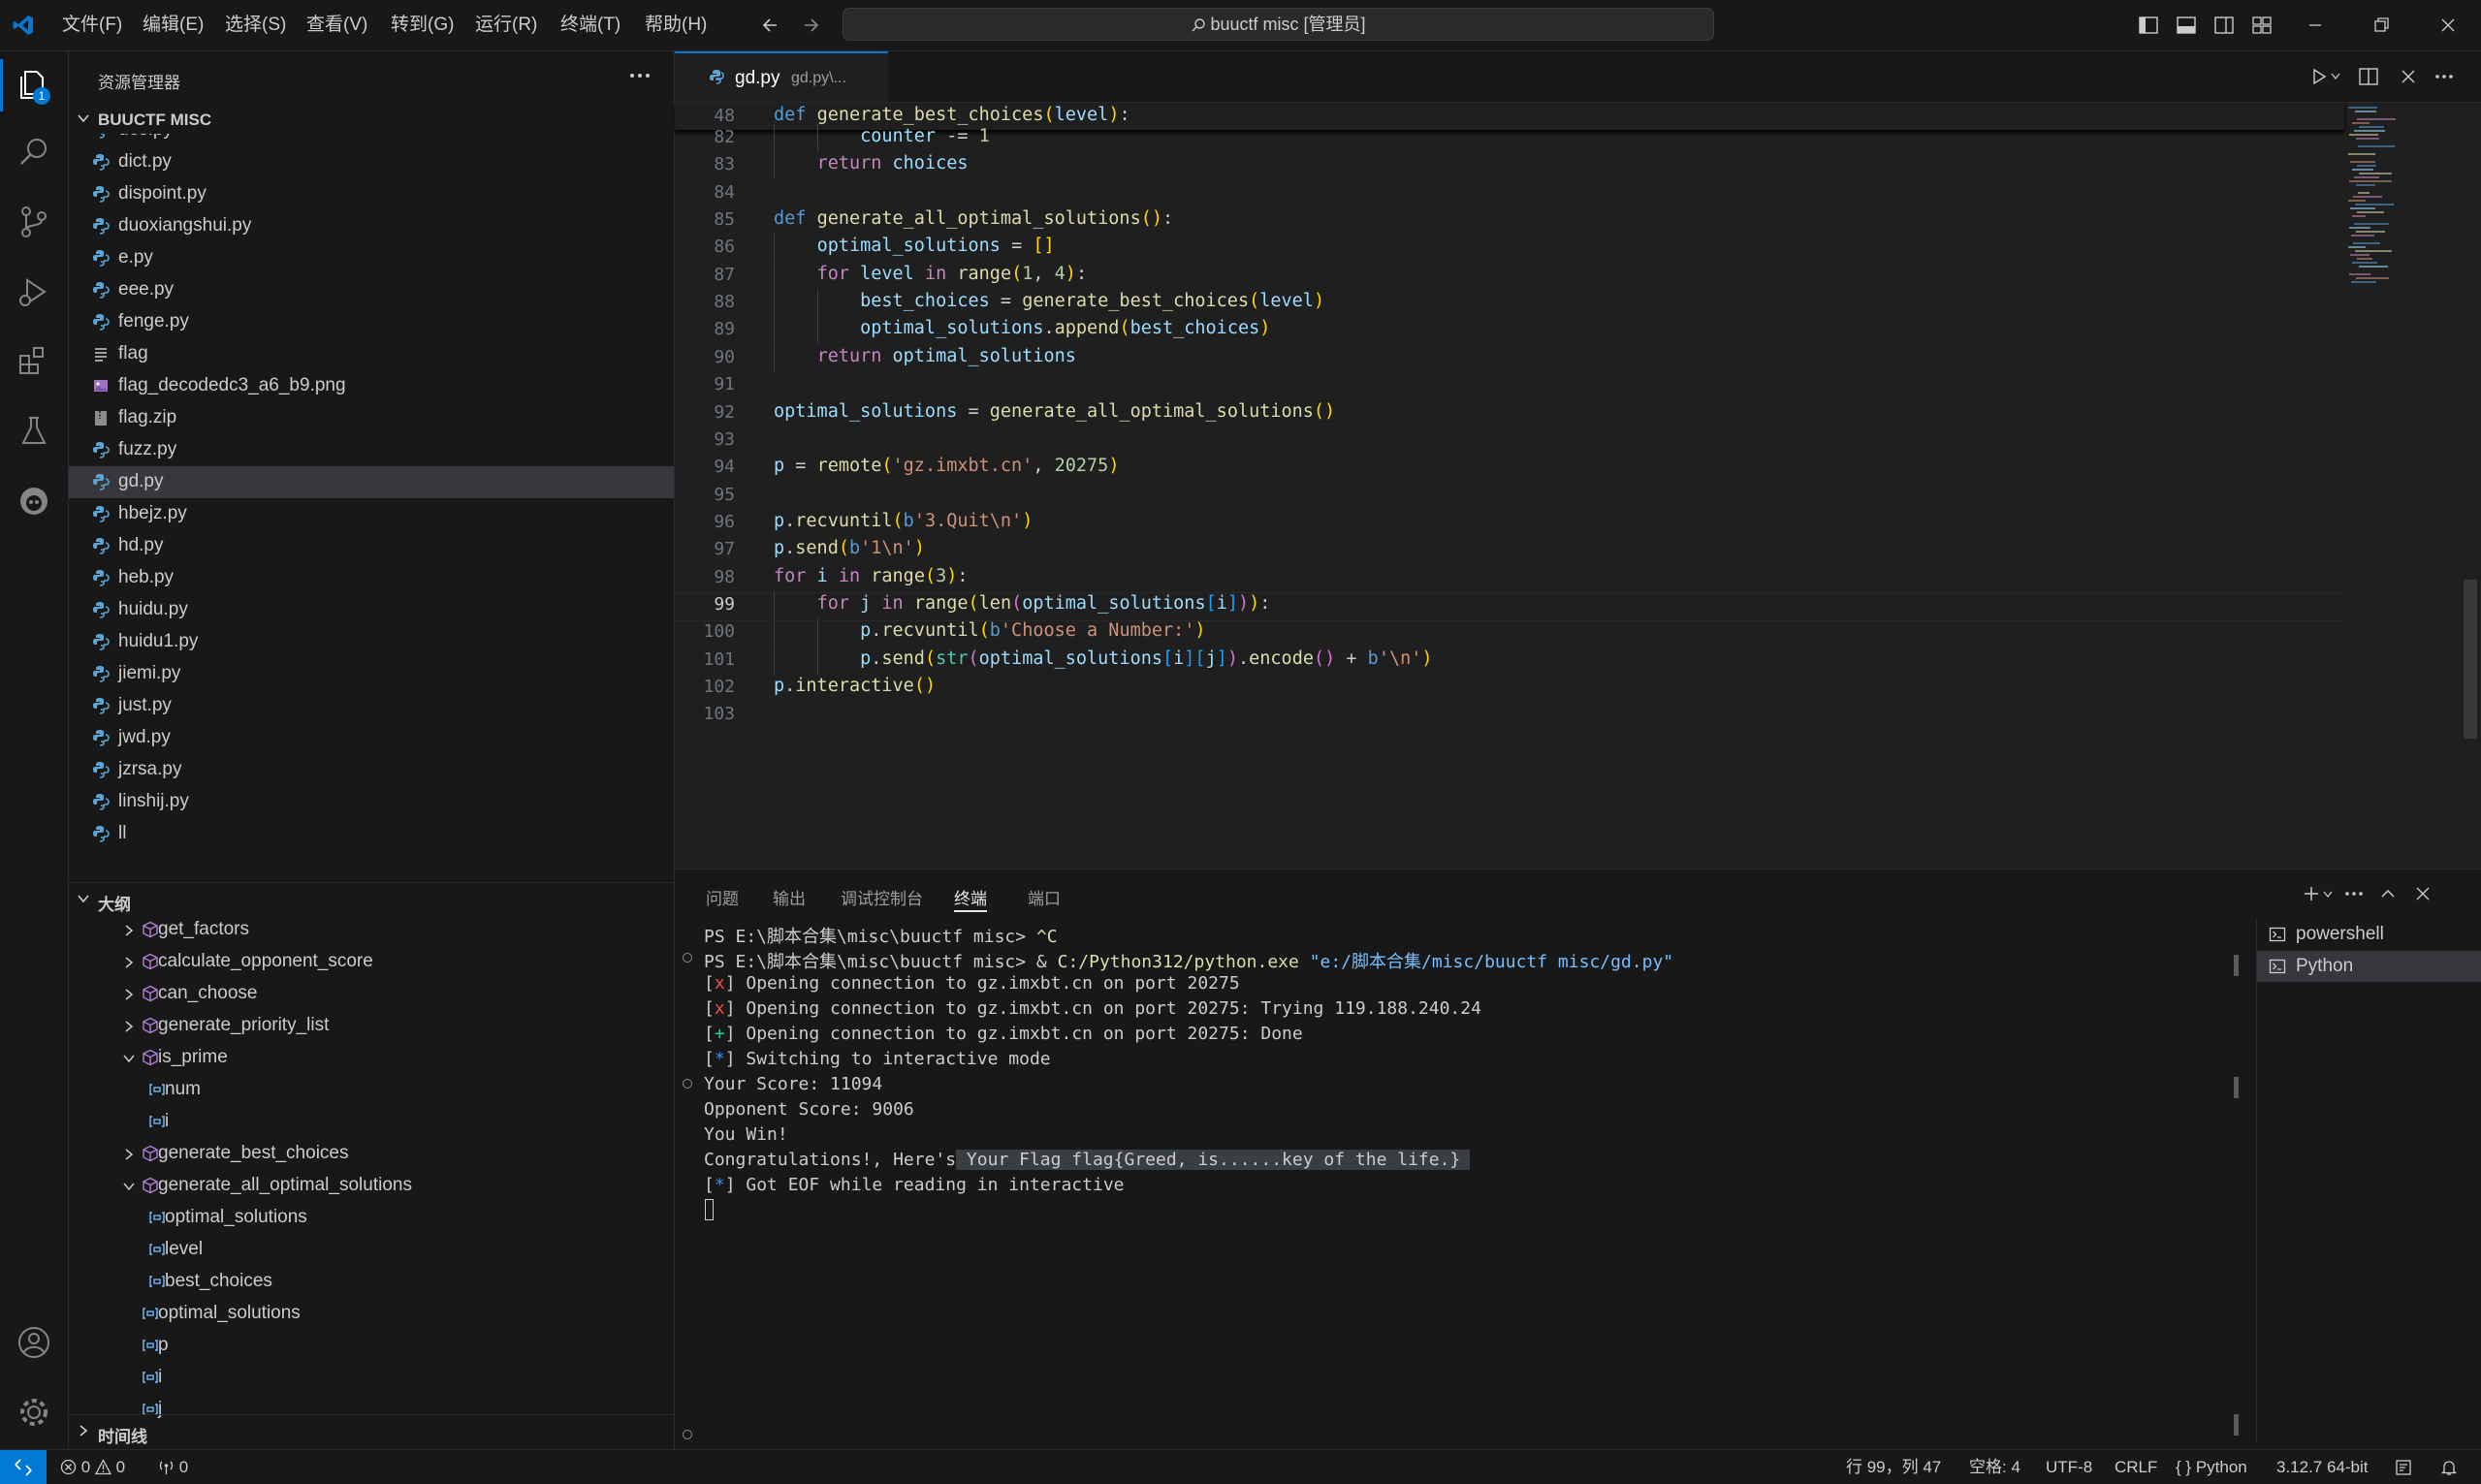 Image resolution: width=2481 pixels, height=1484 pixels. Describe the element at coordinates (173, 25) in the screenshot. I see `menu-item: 编辑(E)` at that location.